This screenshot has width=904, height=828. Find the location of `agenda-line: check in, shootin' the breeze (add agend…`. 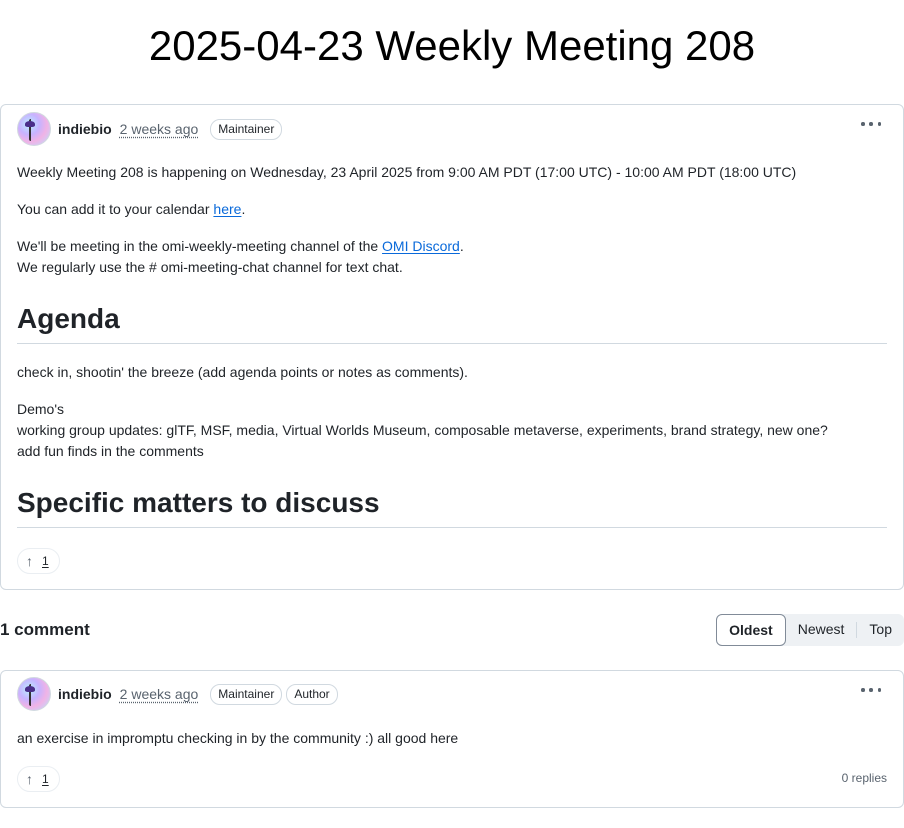

agenda-line: check in, shootin' the breeze (add agend… is located at coordinates (242, 372).